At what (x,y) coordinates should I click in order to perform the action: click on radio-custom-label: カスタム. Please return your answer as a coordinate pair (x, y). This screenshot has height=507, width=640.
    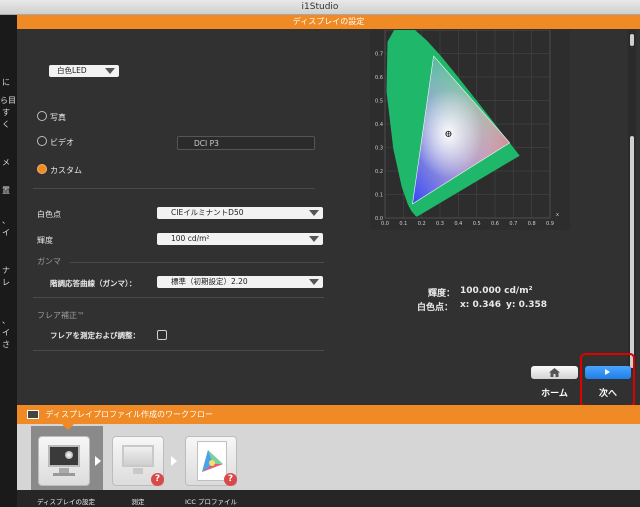
    Looking at the image, I should click on (66, 170).